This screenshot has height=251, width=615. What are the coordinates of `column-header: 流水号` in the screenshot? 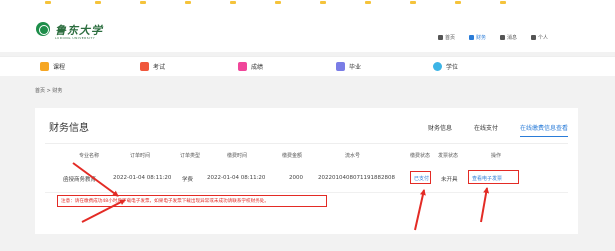 It's located at (353, 156).